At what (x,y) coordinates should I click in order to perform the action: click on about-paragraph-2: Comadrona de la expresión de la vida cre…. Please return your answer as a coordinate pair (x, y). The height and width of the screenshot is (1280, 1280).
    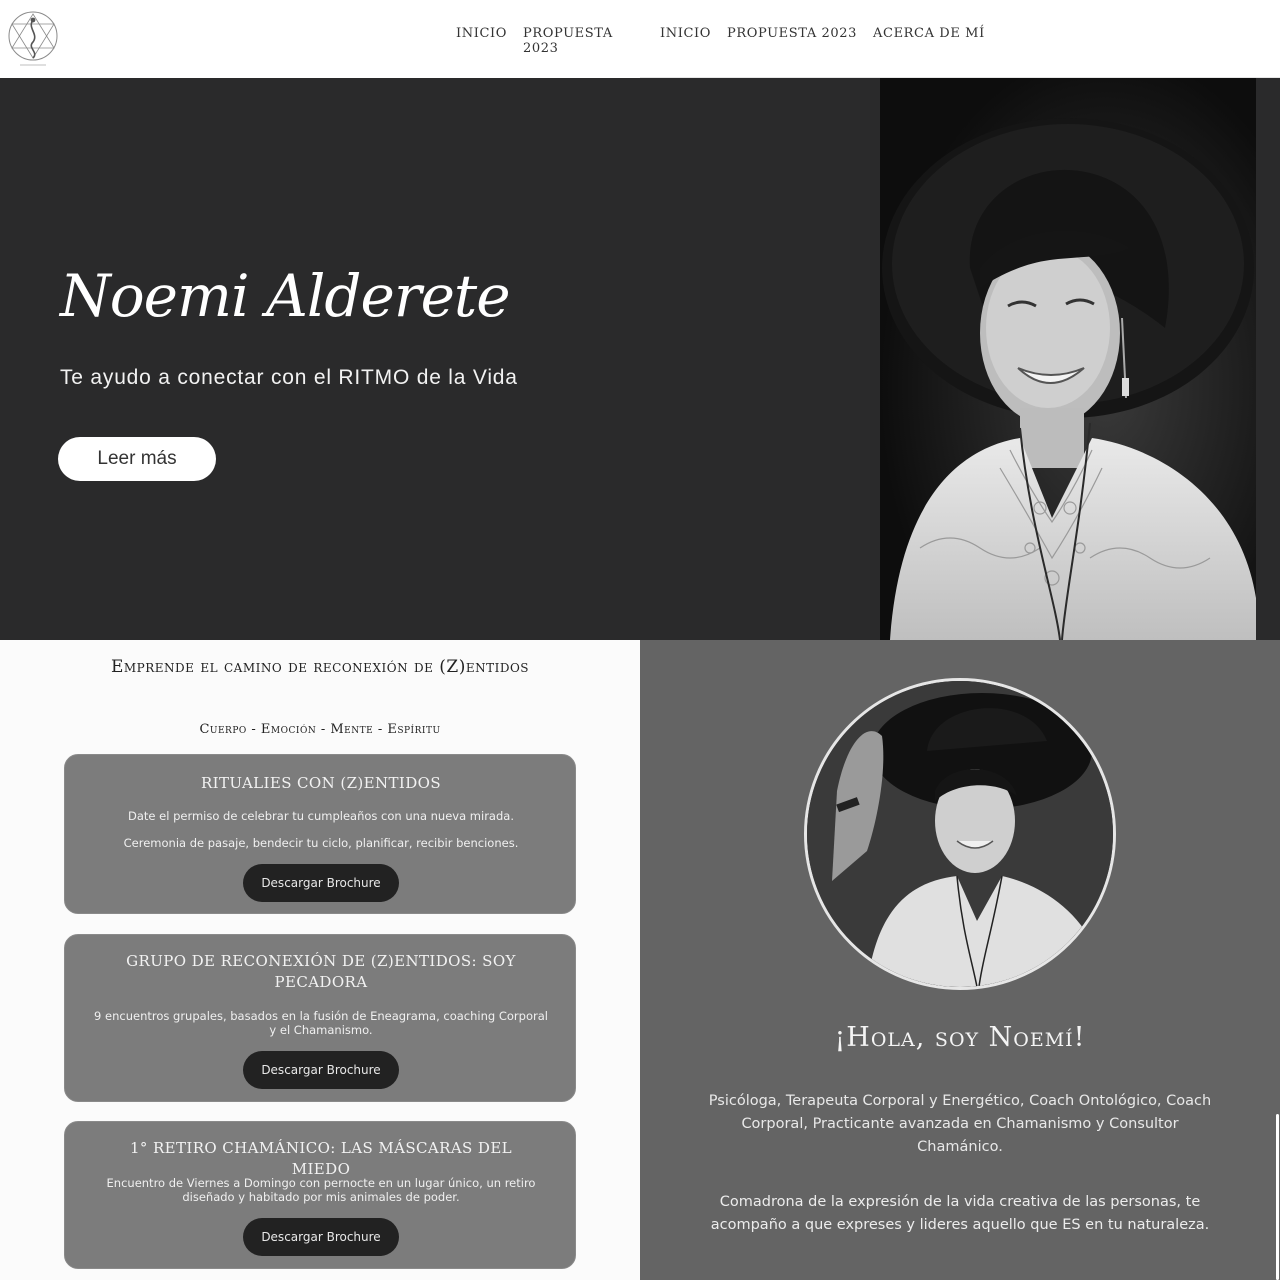
    Looking at the image, I should click on (960, 1213).